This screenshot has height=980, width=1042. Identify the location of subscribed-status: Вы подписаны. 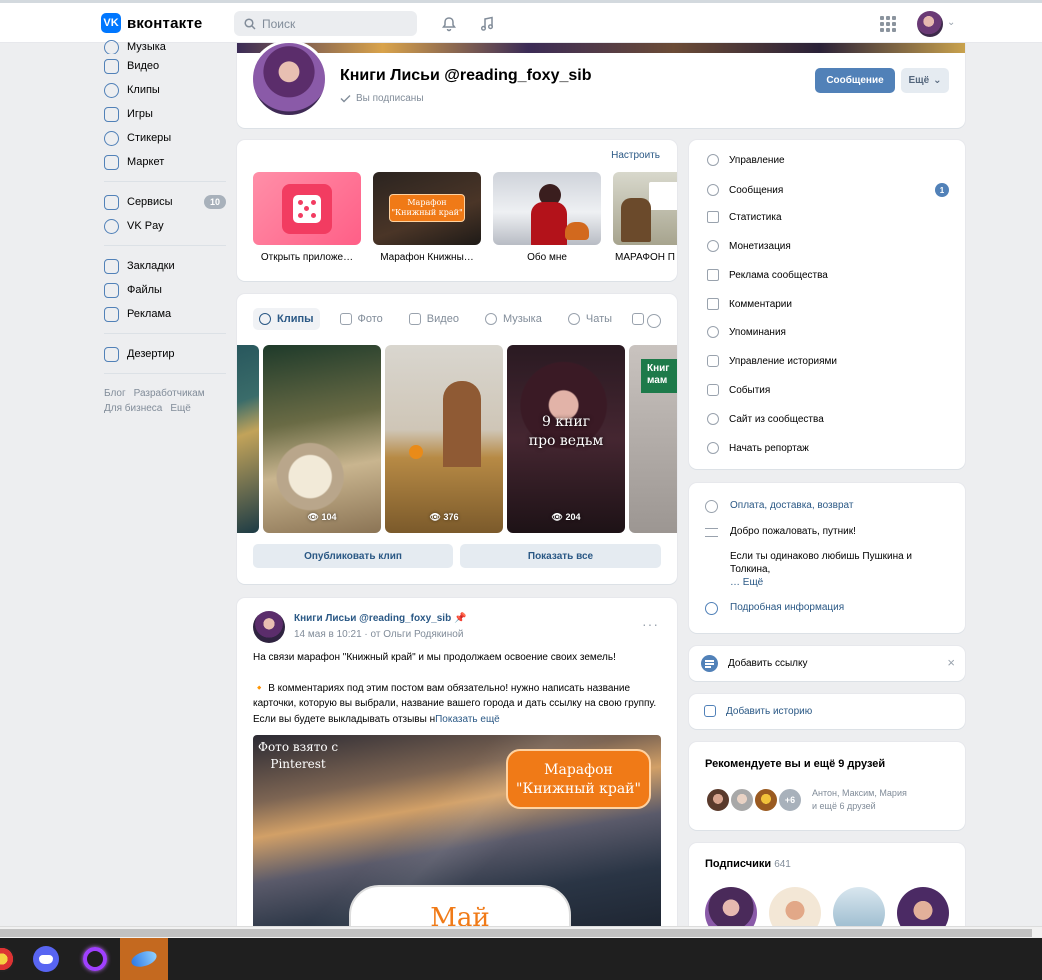
(382, 98).